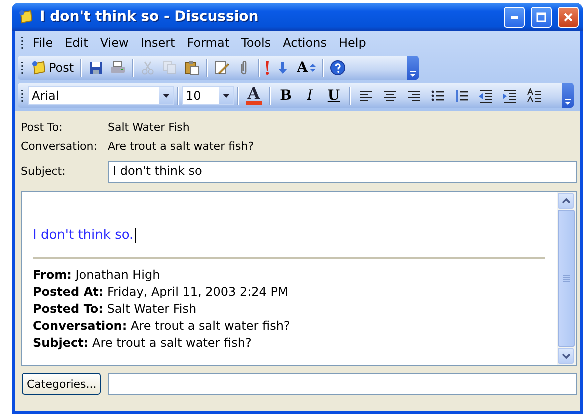 The width and height of the screenshot is (585, 414). What do you see at coordinates (96, 68) in the screenshot?
I see `save-icon` at bounding box center [96, 68].